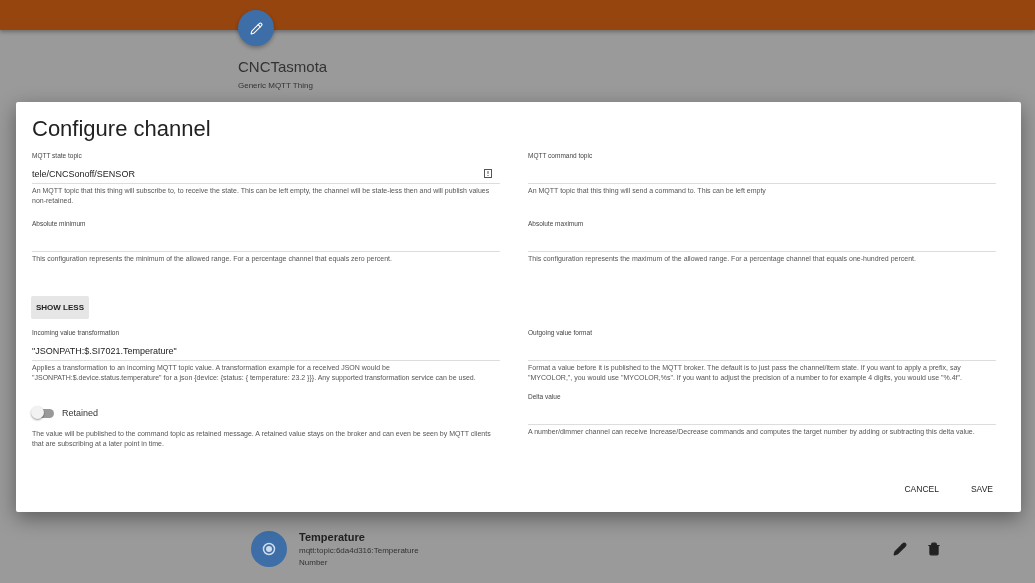 This screenshot has height=583, width=1035. What do you see at coordinates (256, 28) in the screenshot?
I see `edit-avatar` at bounding box center [256, 28].